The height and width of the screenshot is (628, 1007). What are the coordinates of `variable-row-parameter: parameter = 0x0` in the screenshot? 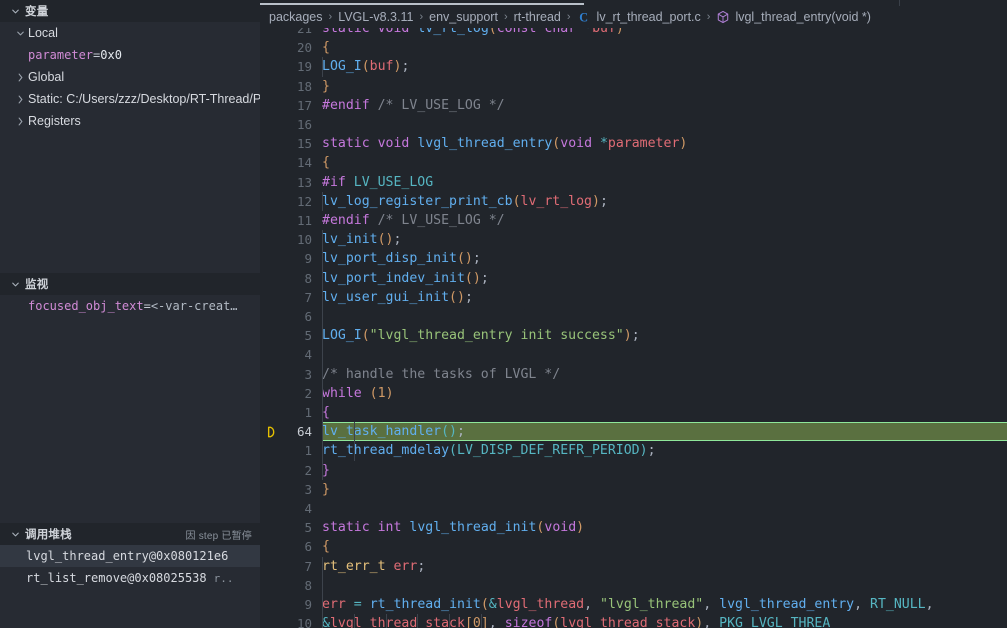 It's located at (130, 55).